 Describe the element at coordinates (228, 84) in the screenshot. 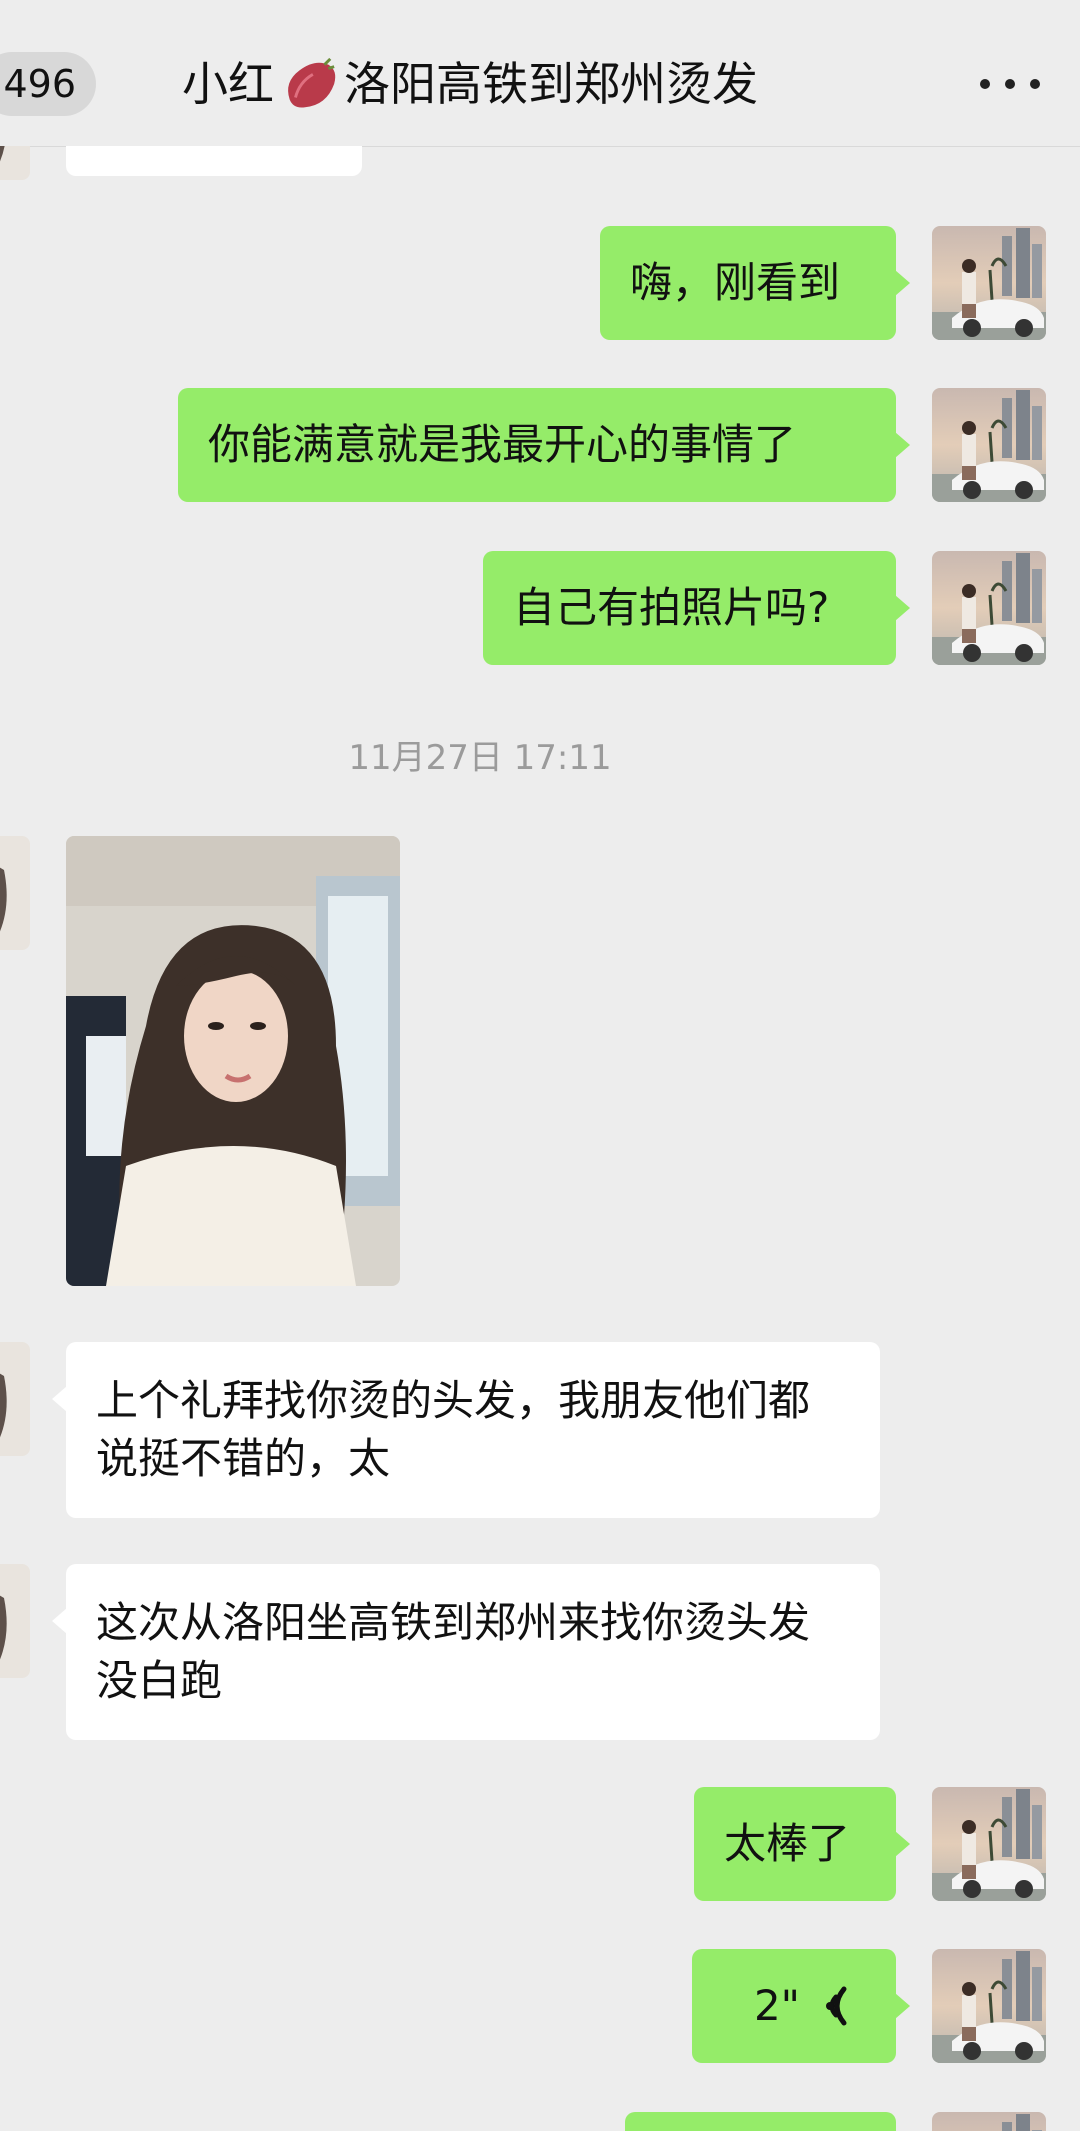

I see `title-name: 小红` at that location.